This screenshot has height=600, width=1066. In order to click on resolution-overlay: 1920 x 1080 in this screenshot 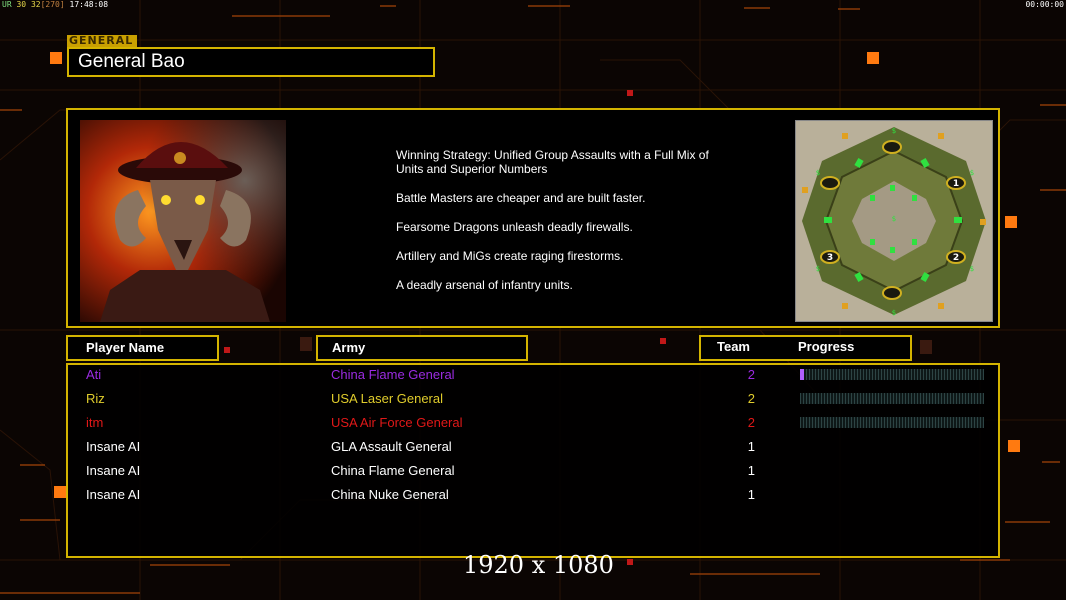, I will do `click(538, 565)`.